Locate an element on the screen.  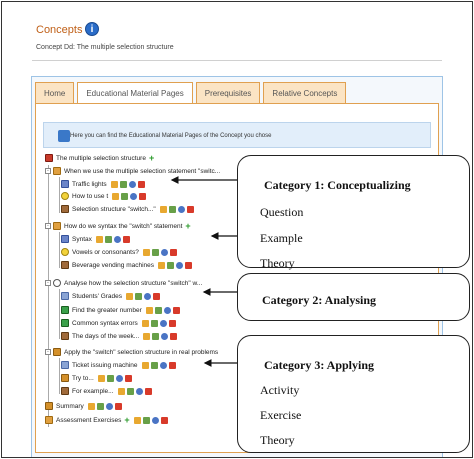
tree-item: Vowels or consonants? is located at coordinates (119, 252).